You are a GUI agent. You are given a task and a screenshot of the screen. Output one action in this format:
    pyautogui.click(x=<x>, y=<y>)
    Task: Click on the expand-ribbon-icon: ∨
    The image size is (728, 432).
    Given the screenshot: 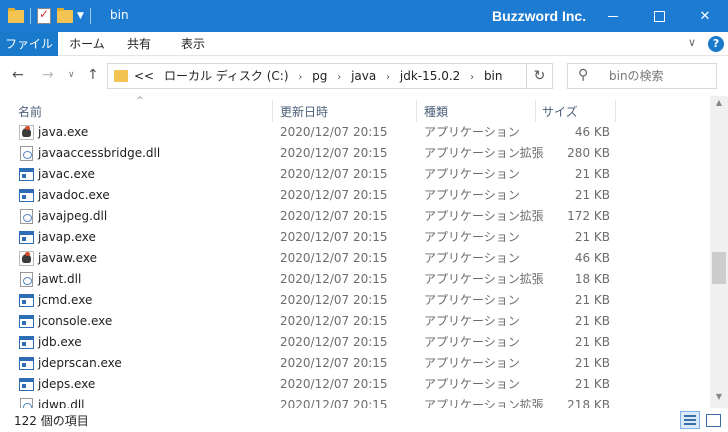 What is the action you would take?
    pyautogui.click(x=692, y=42)
    